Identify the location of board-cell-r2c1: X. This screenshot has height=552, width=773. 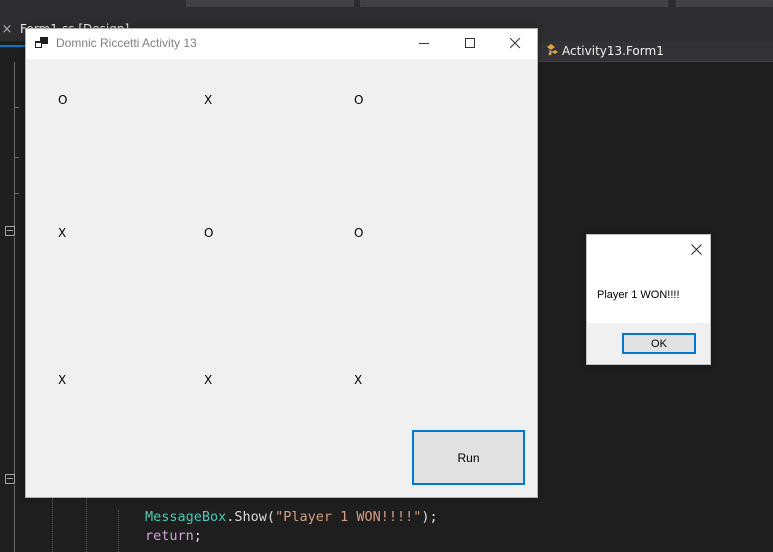
(62, 233).